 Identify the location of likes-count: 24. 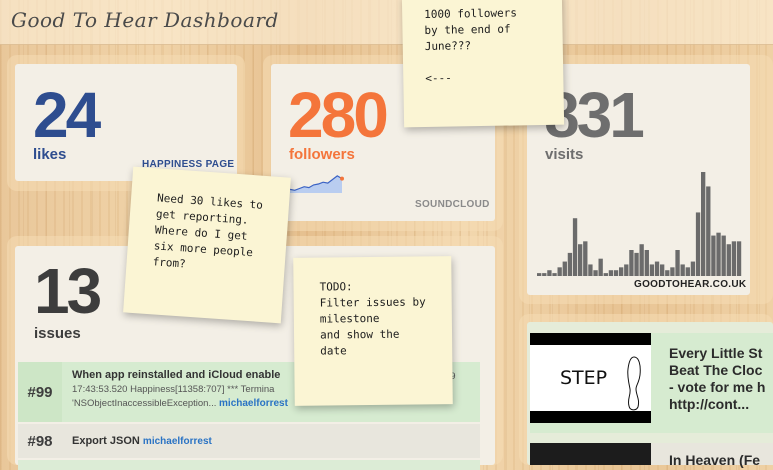
(67, 115).